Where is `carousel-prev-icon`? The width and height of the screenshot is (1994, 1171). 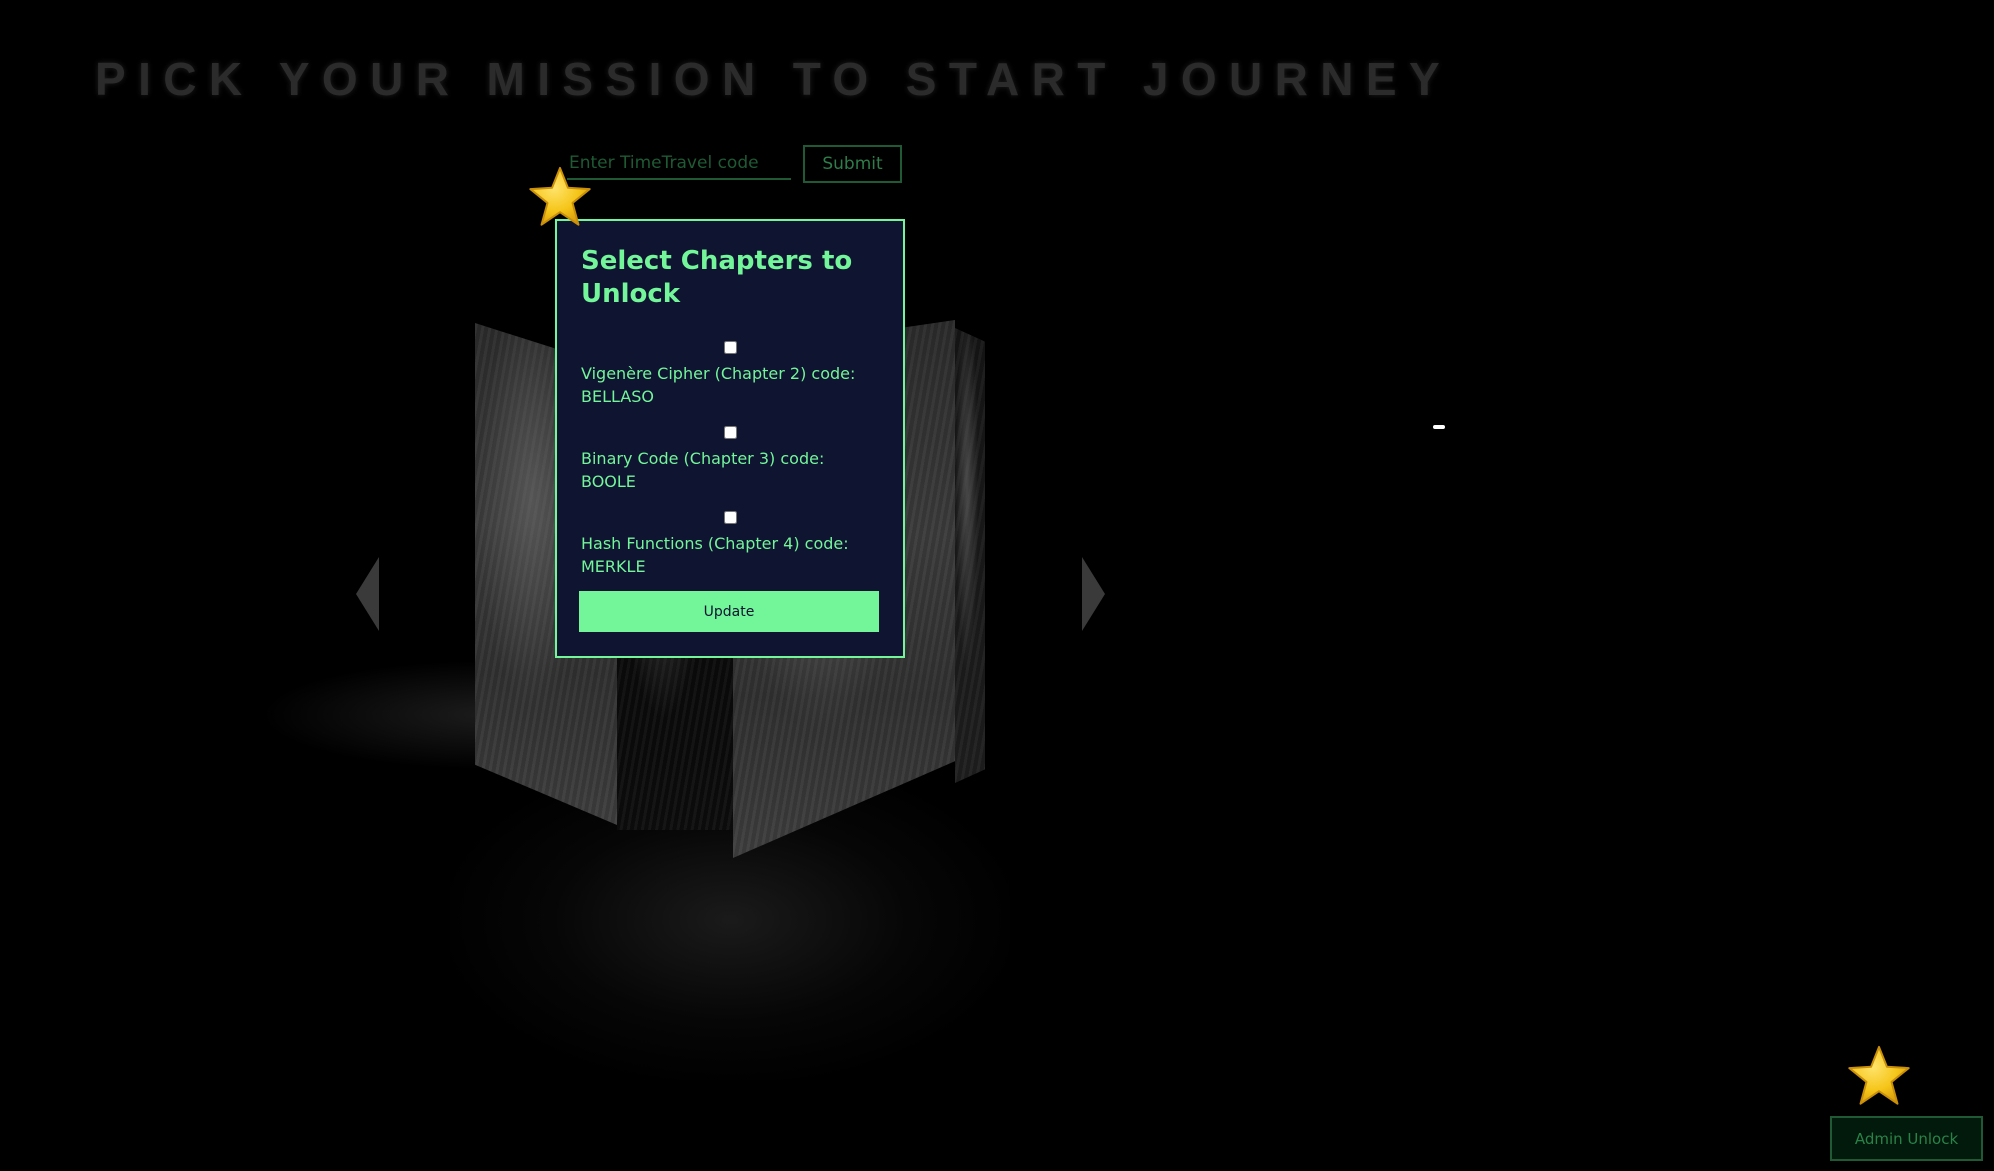 carousel-prev-icon is located at coordinates (367, 594).